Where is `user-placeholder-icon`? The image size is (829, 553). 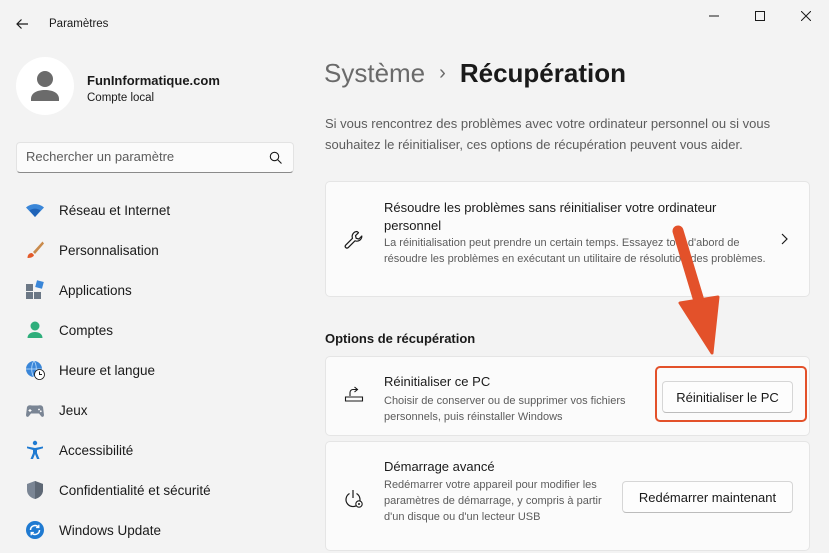
user-placeholder-icon is located at coordinates (45, 86).